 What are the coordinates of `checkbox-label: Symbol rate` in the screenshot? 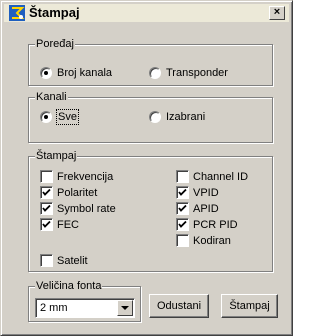 It's located at (86, 209).